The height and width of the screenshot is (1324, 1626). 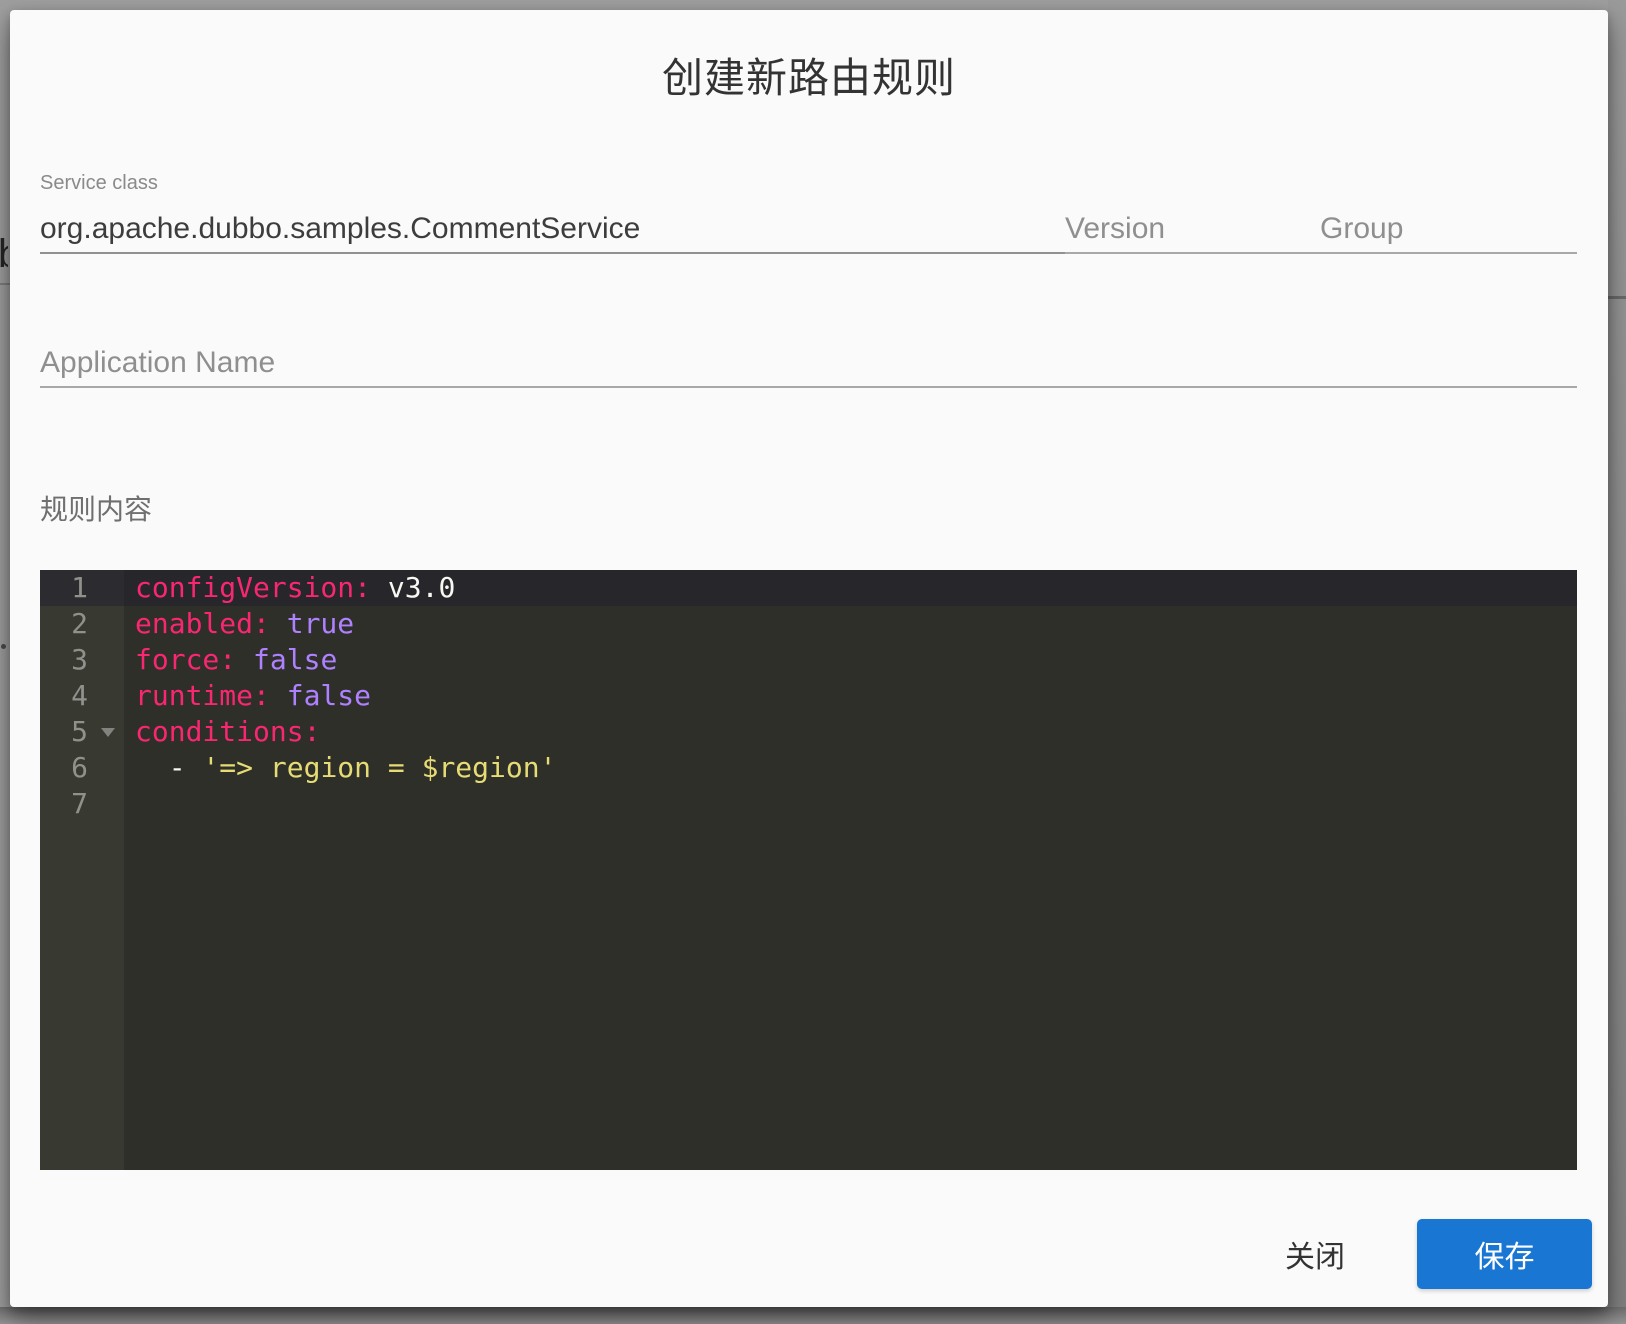 I want to click on rule-content-label: 规则内容, so click(x=96, y=509).